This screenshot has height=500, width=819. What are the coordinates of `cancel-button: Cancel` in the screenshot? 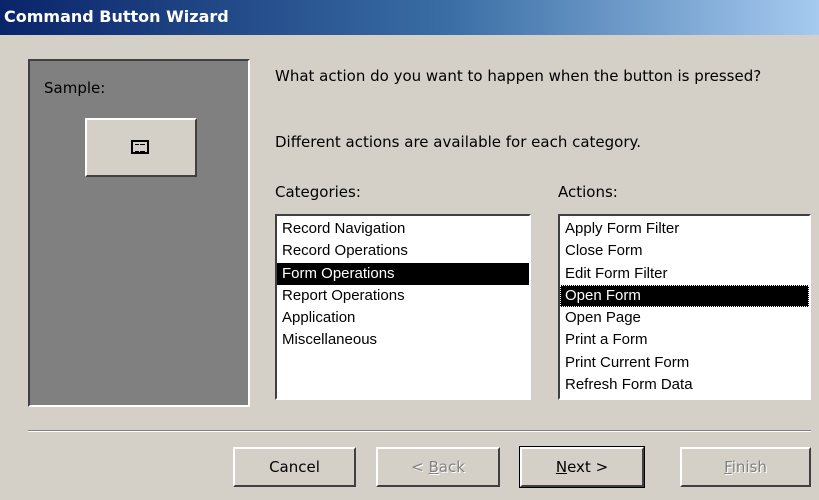 It's located at (294, 467).